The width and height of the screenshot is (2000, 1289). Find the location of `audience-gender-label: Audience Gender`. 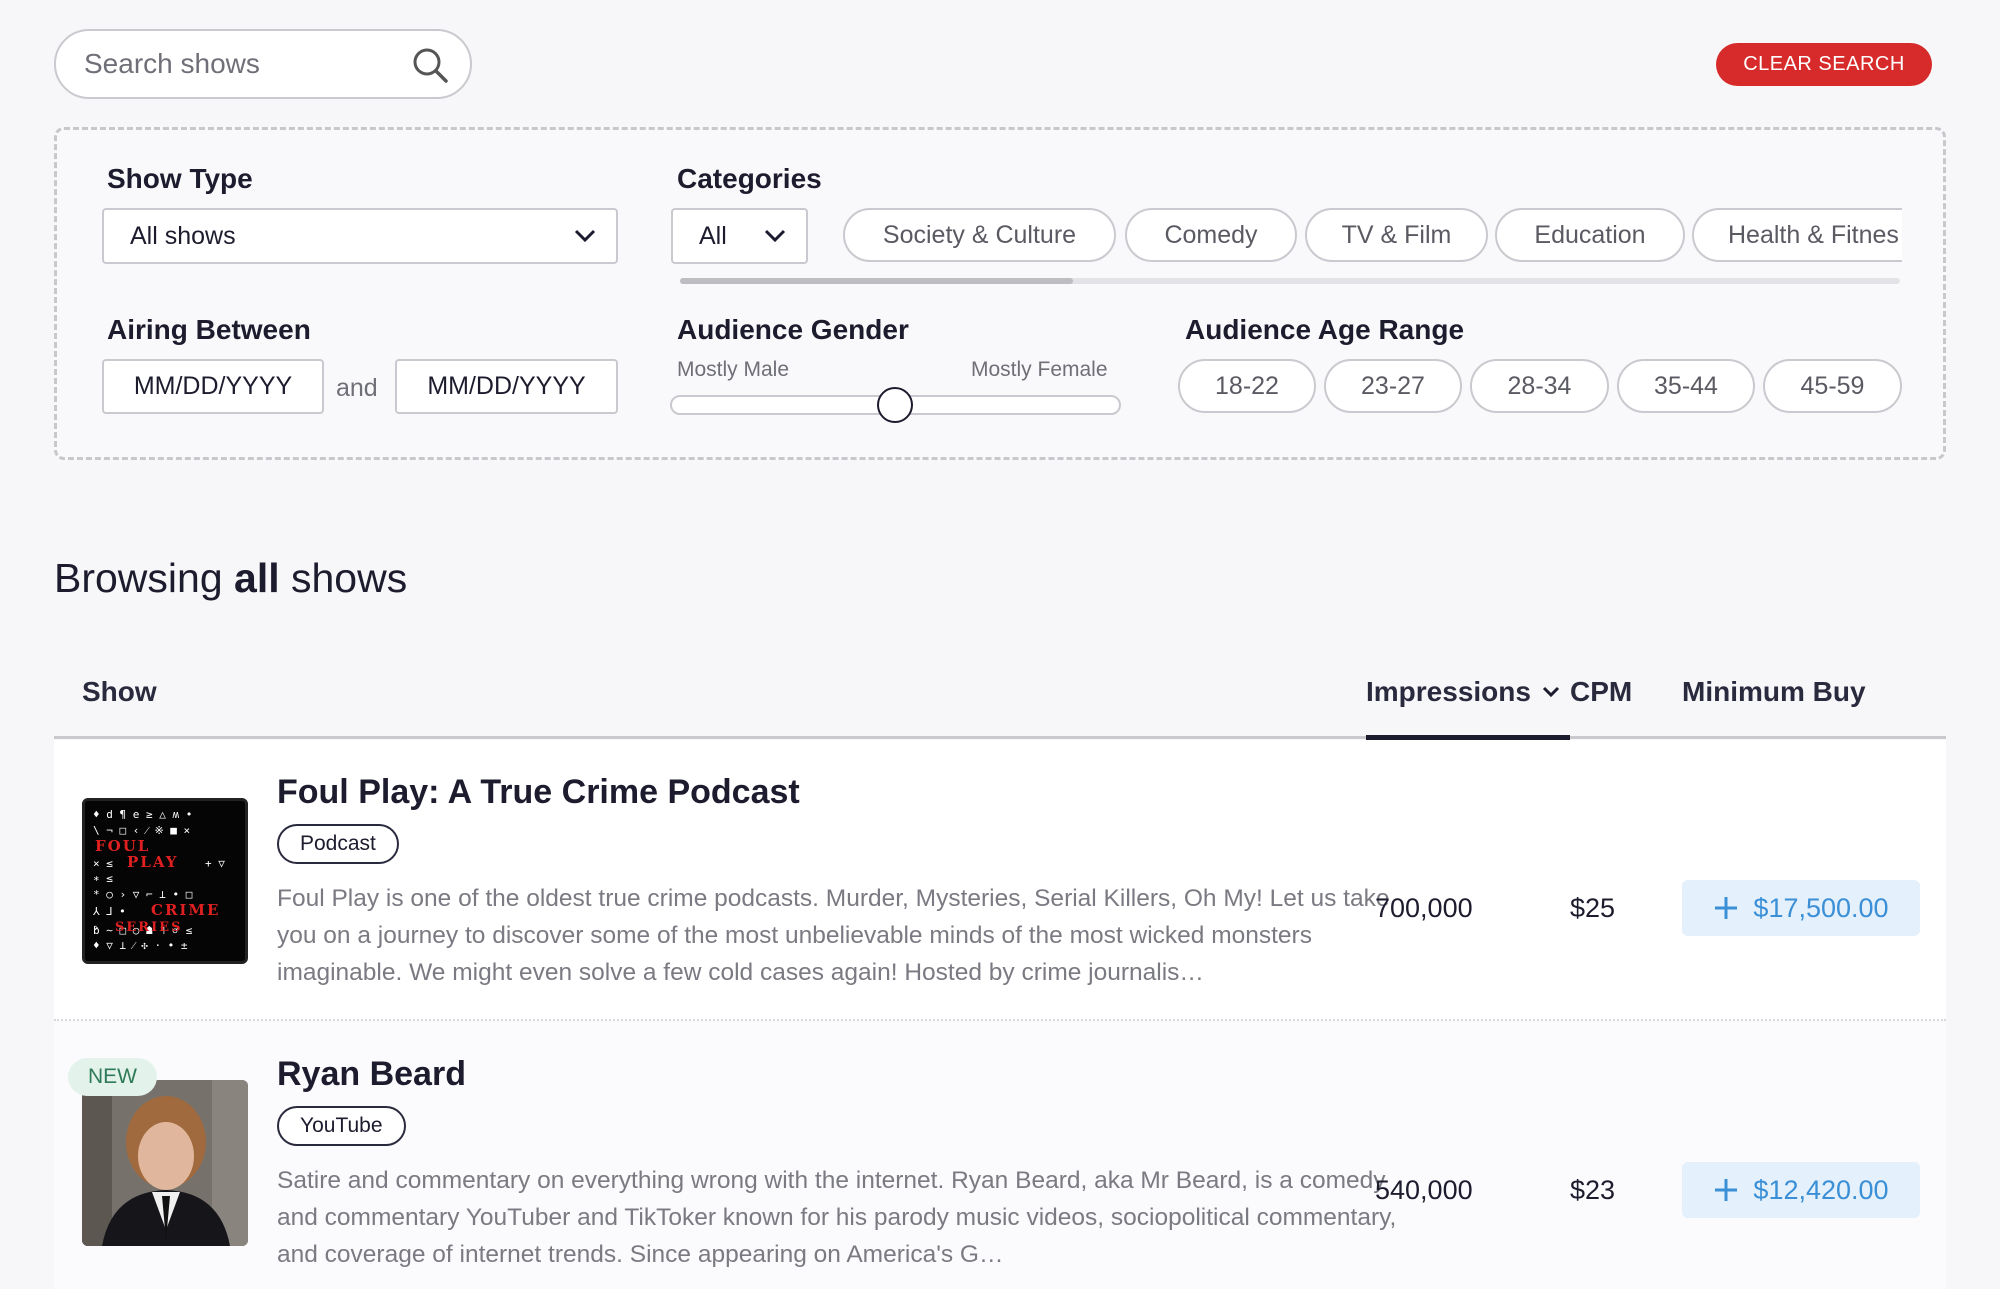

audience-gender-label: Audience Gender is located at coordinates (793, 329).